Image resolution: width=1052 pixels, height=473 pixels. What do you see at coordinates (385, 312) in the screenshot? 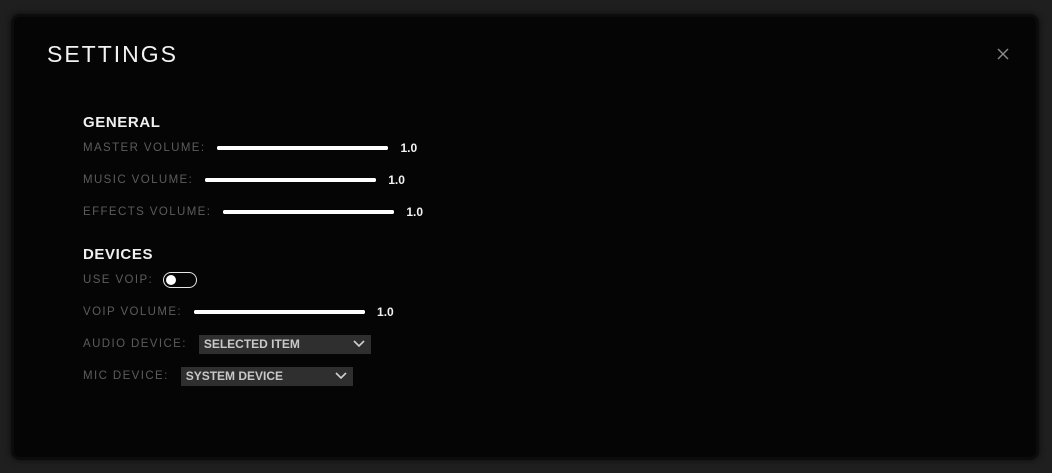
I see `voip-volume-value: 1.0` at bounding box center [385, 312].